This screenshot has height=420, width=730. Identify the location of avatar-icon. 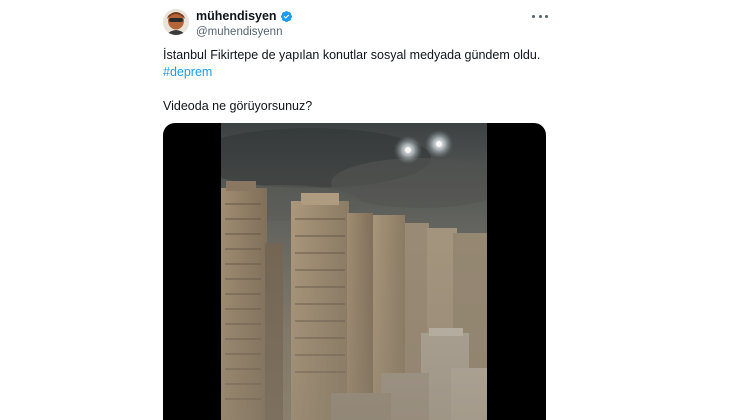
(176, 22).